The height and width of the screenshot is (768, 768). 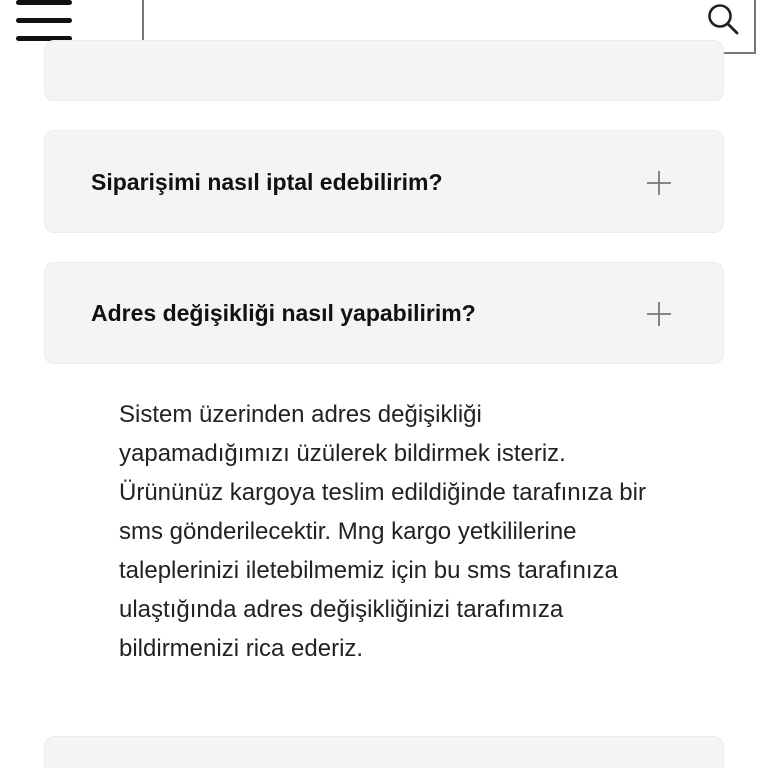 I want to click on faq-question: Adres değişikliği nasıl yapabilirim?, so click(x=283, y=313).